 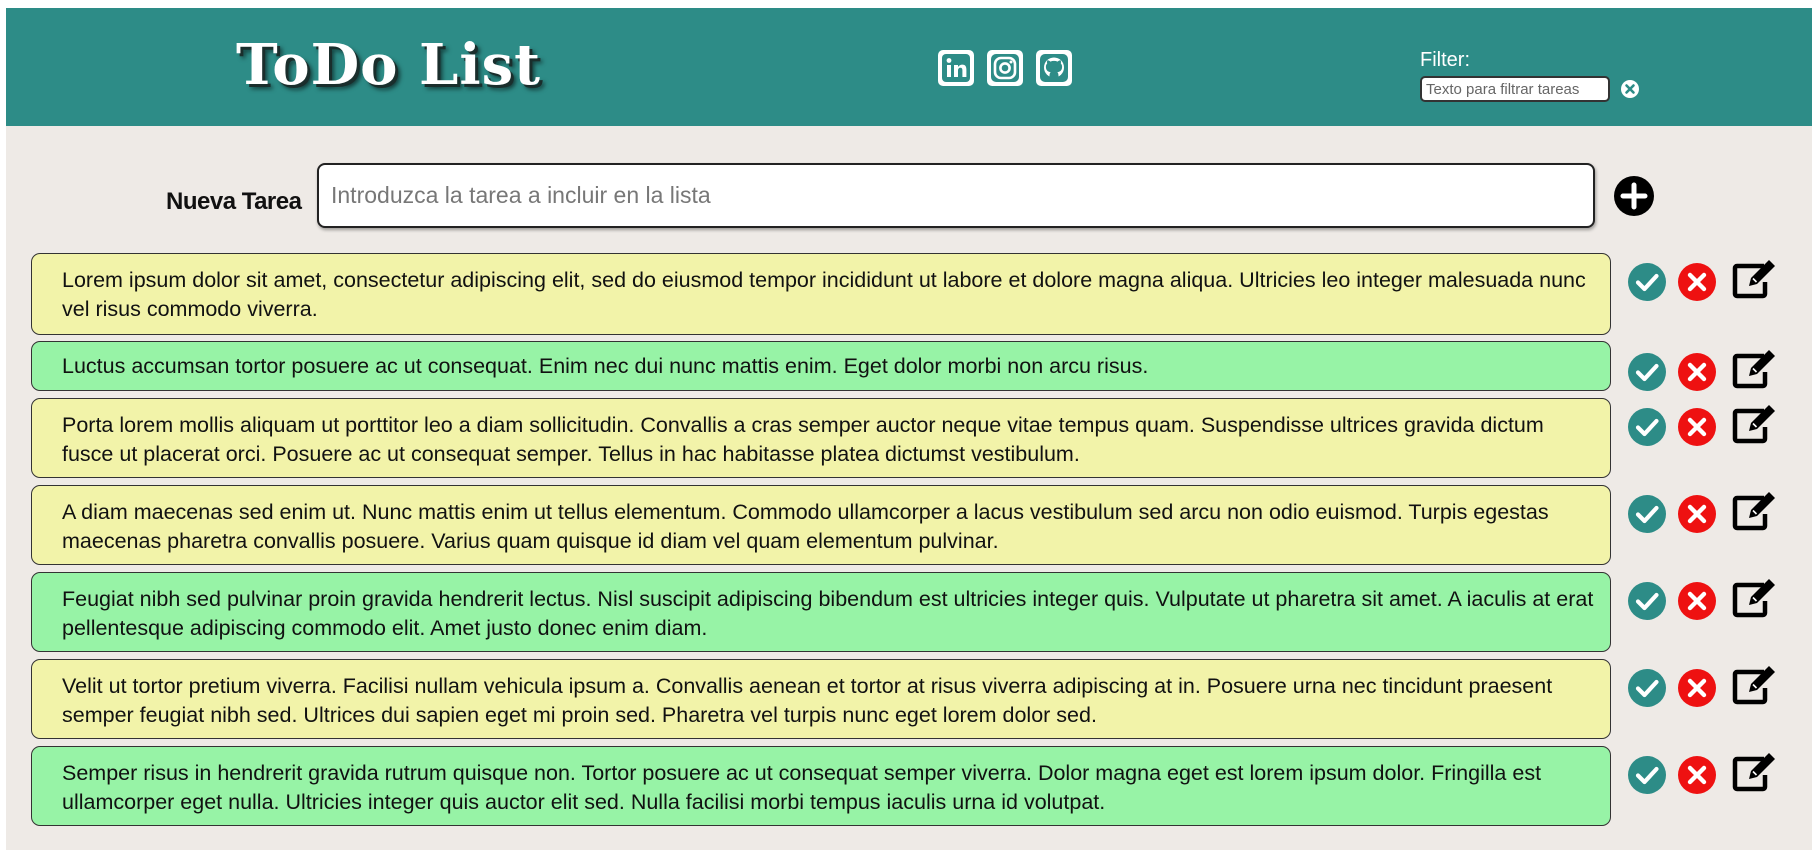 I want to click on add-task-button, so click(x=1634, y=196).